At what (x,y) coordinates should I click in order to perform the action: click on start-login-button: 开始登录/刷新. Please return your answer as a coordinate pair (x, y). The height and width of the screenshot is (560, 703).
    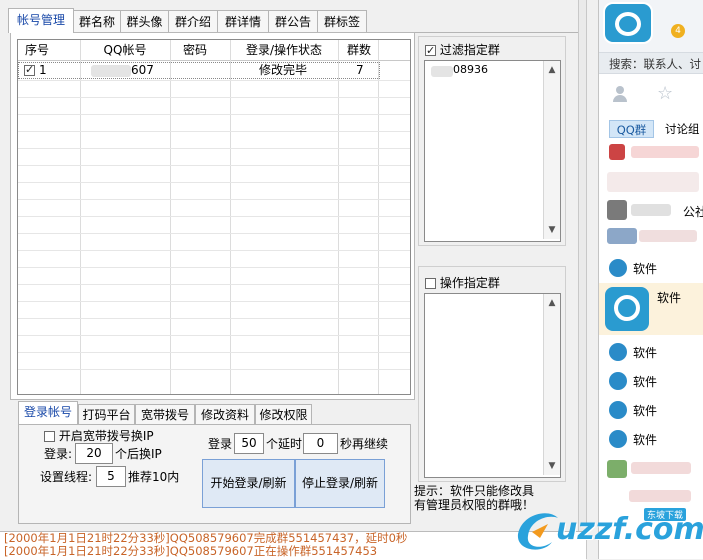
    Looking at the image, I should click on (248, 483).